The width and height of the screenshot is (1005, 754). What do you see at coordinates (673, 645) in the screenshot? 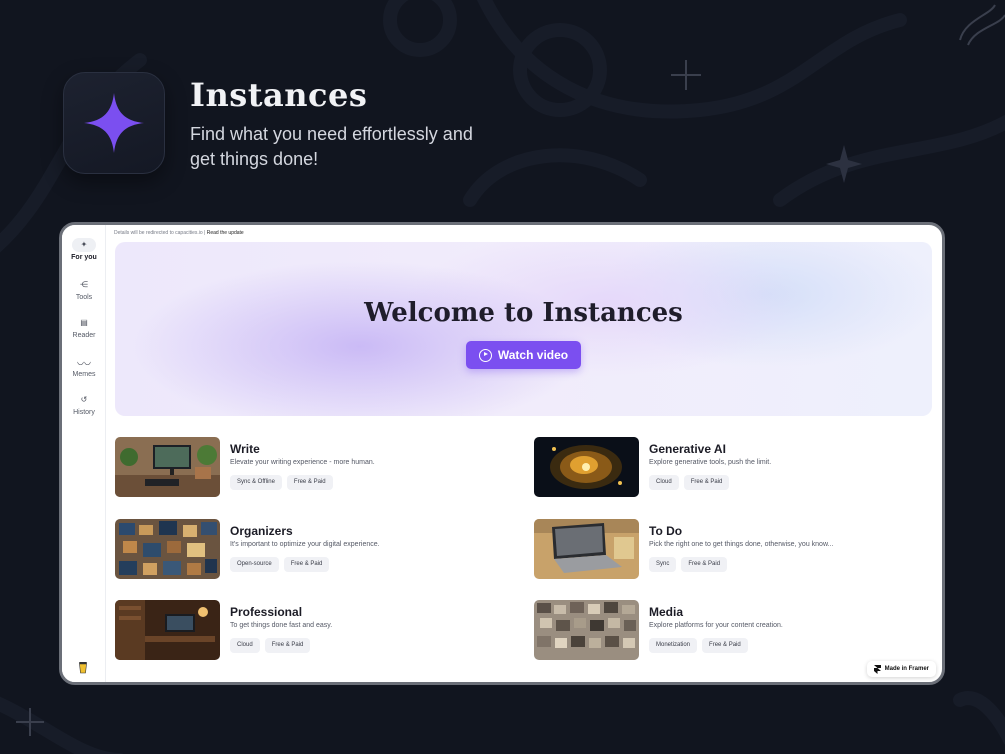
I see `tag: Monetization` at bounding box center [673, 645].